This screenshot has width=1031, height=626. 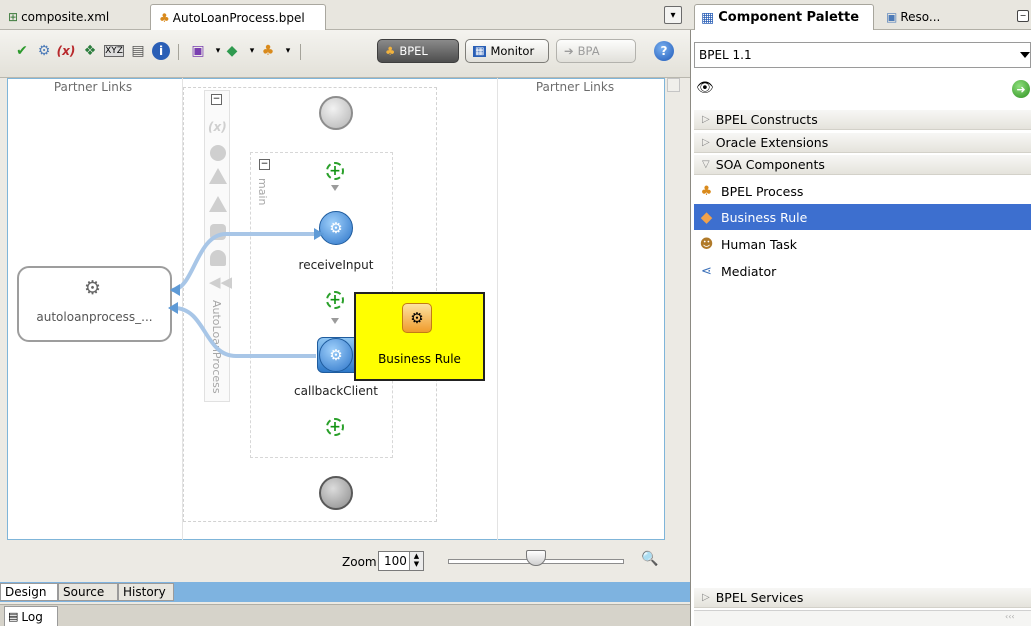 I want to click on palette-icon: ▦, so click(x=708, y=17).